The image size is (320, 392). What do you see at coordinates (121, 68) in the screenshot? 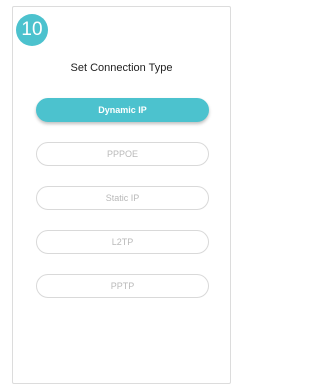
I see `page-title: Set Connection Type` at bounding box center [121, 68].